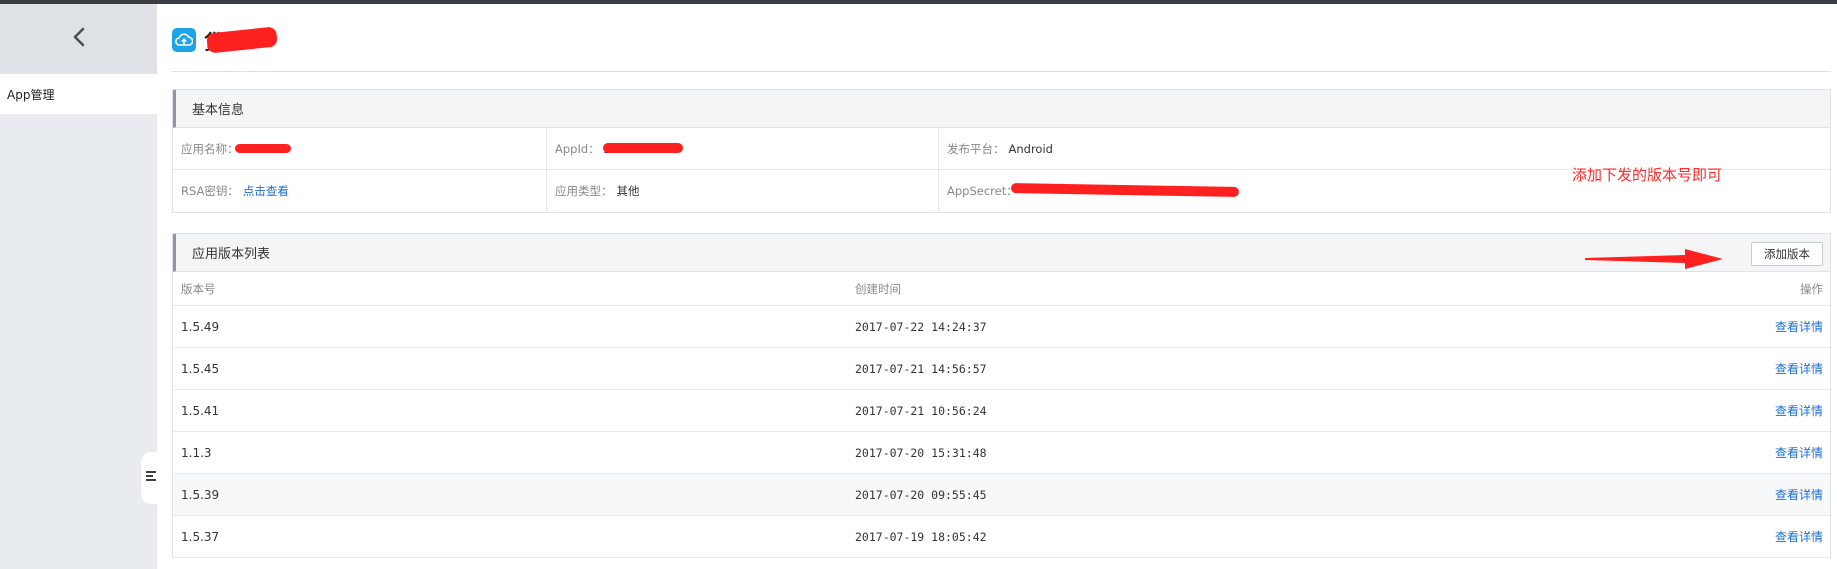  I want to click on field-value: 其他, so click(628, 191).